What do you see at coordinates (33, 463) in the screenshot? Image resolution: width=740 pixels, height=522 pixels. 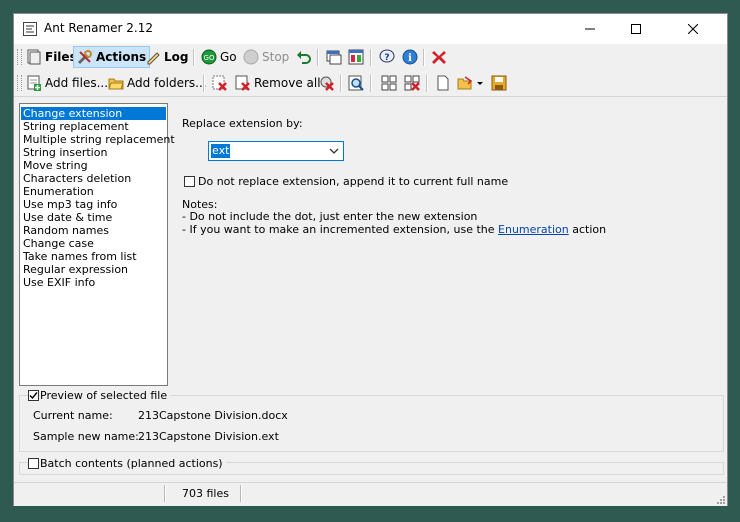 I see `batch-checkbox` at bounding box center [33, 463].